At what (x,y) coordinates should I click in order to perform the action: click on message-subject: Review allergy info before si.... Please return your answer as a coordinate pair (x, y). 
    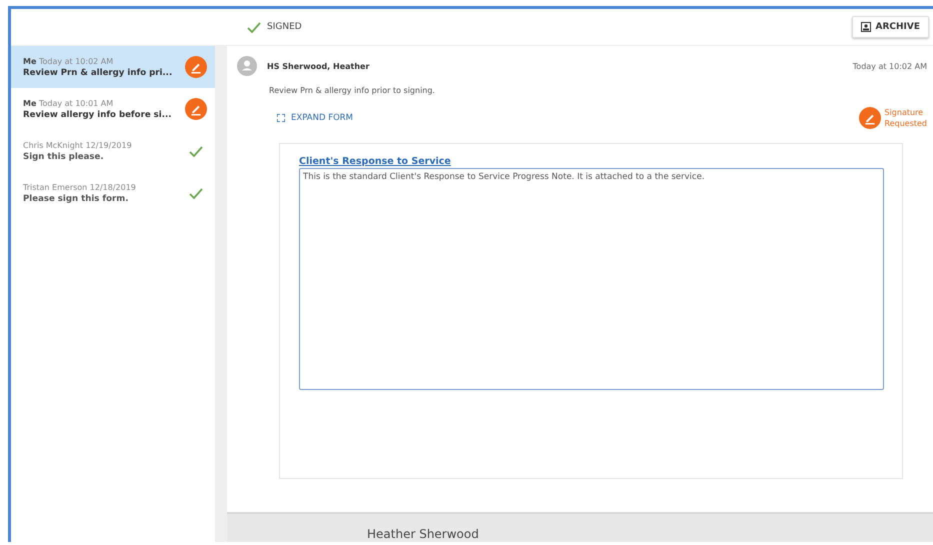
    Looking at the image, I should click on (97, 115).